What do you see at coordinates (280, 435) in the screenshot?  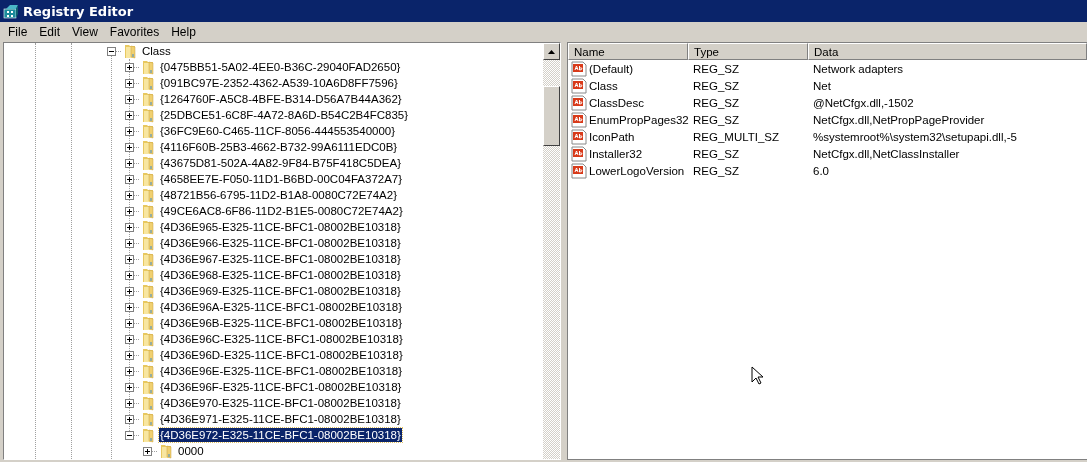 I see `tree-item: {4D36E972-E325-11CE-BFC1-08002BE10318}` at bounding box center [280, 435].